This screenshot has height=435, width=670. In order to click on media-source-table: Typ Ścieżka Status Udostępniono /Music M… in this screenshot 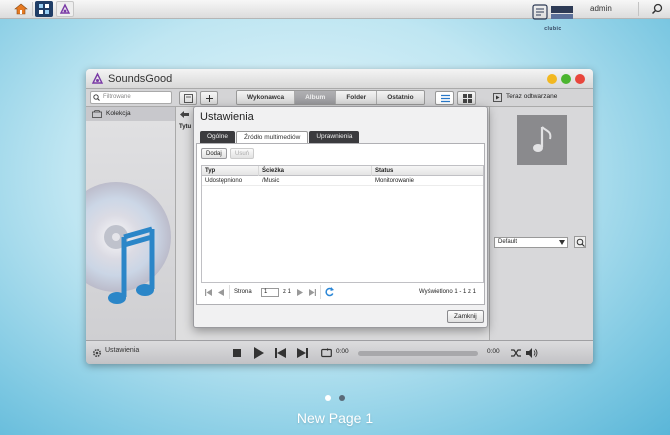, I will do `click(342, 224)`.